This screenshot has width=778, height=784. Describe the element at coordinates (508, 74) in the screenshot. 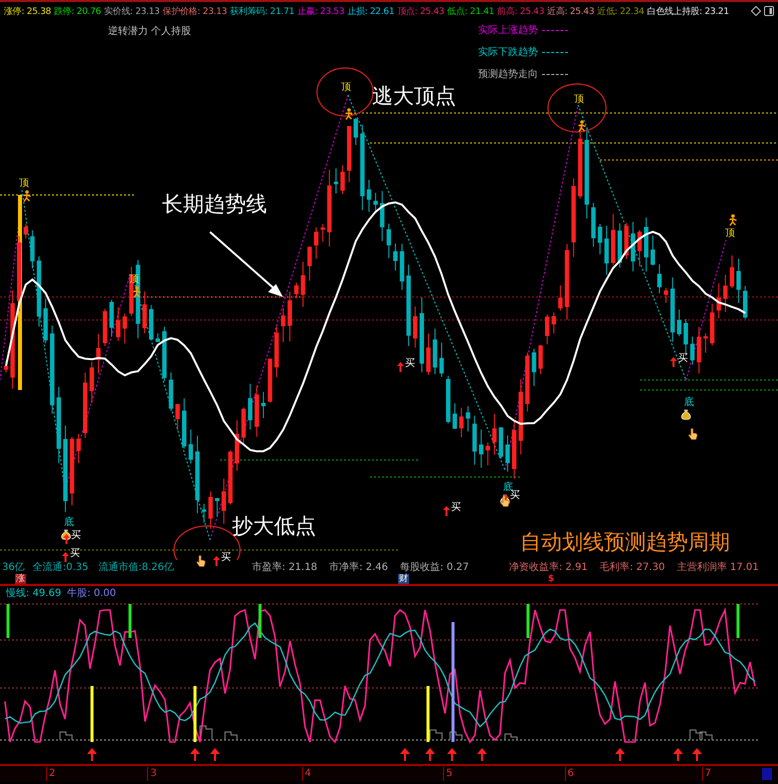

I see `legend-label: 预测趋势走向` at that location.